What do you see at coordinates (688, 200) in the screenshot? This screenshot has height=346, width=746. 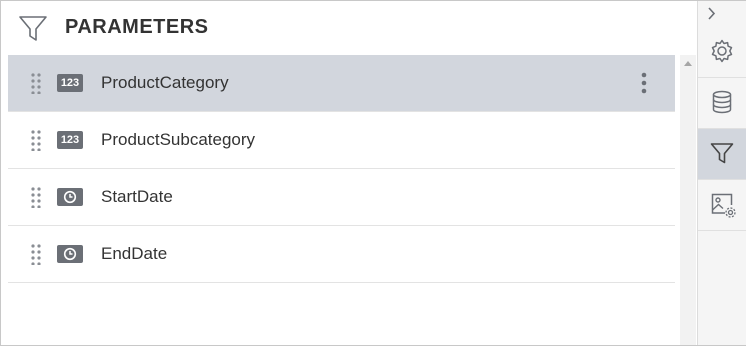 I see `scrollbar` at bounding box center [688, 200].